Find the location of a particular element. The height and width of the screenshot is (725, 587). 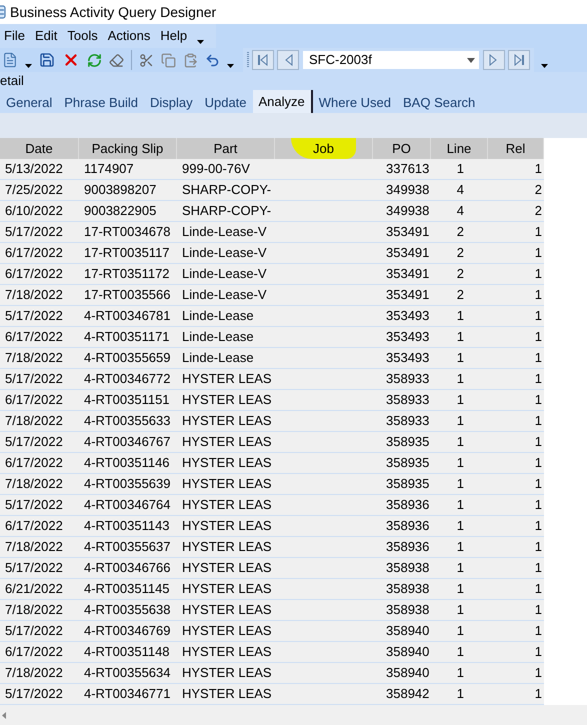

scroll-left-icon is located at coordinates (4, 715).